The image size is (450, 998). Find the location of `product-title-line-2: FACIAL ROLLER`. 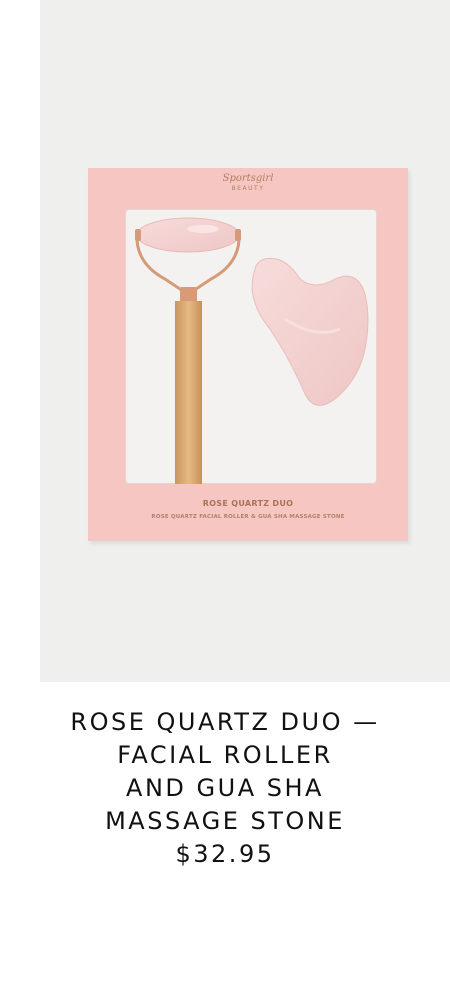

product-title-line-2: FACIAL ROLLER is located at coordinates (225, 755).